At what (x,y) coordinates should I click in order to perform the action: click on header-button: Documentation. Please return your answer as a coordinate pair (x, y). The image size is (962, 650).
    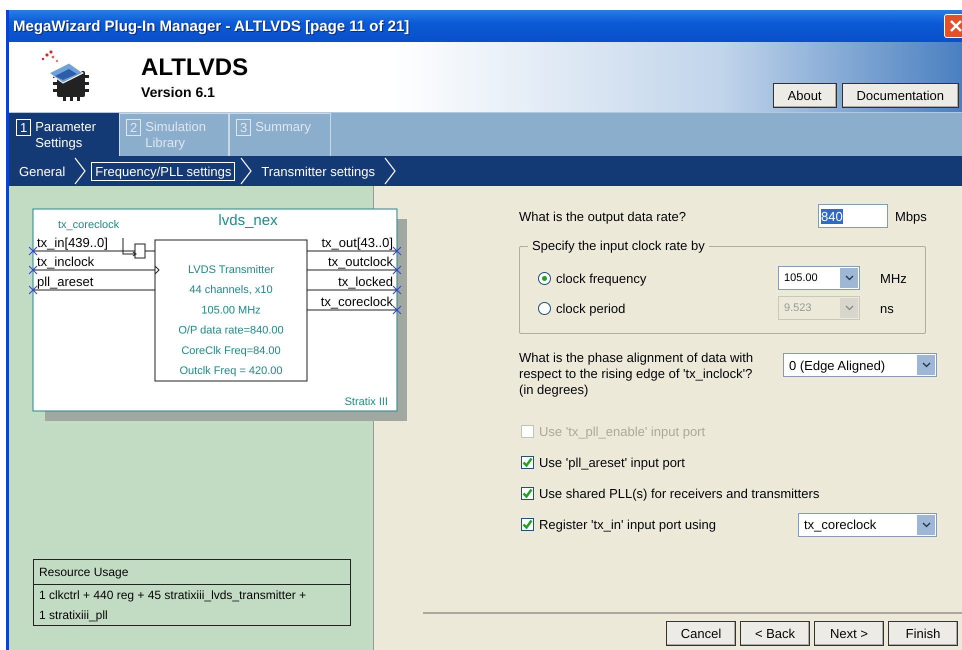
    Looking at the image, I should click on (900, 95).